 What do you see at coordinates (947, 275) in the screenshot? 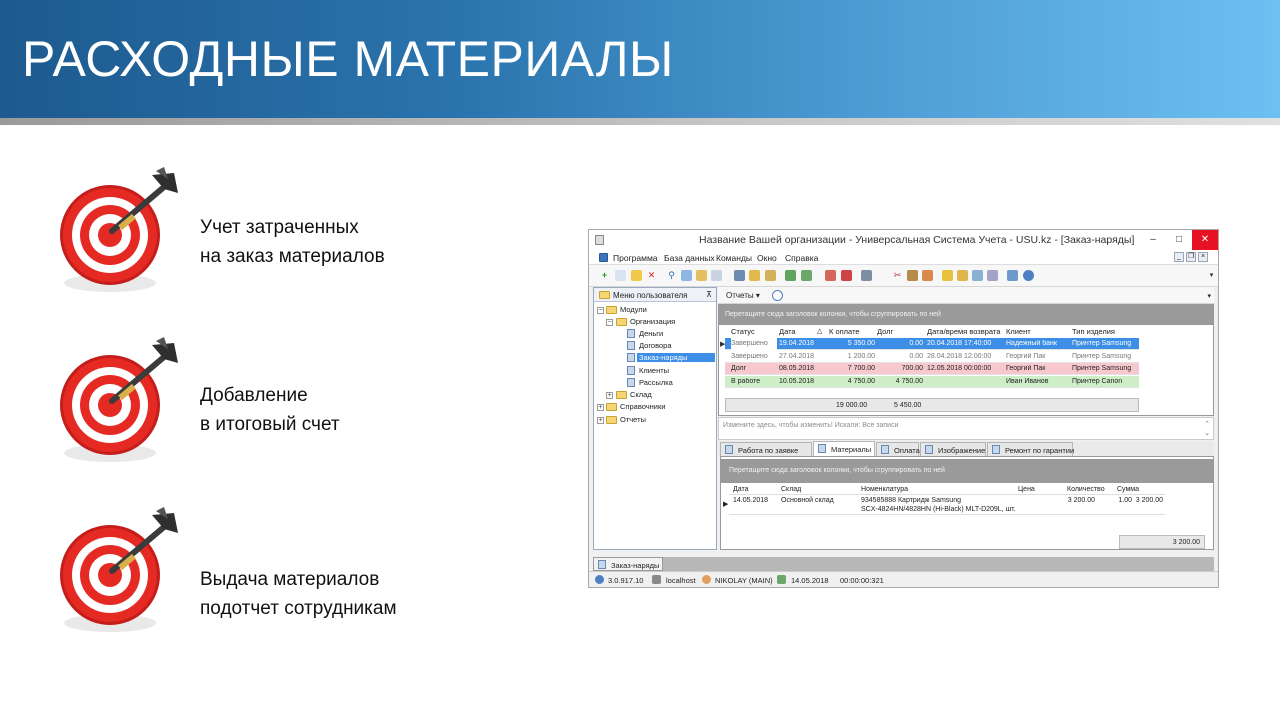
I see `lock-icon` at bounding box center [947, 275].